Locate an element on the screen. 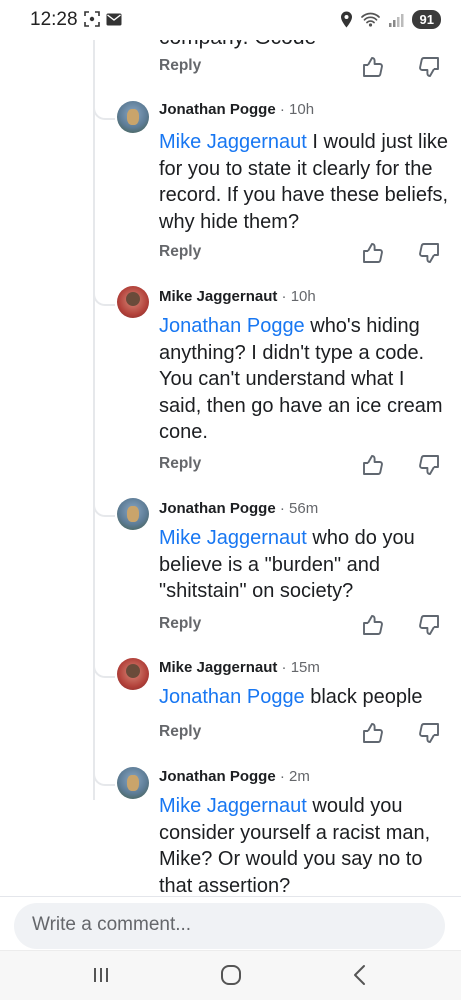 The width and height of the screenshot is (461, 1000). comment-time: · 56m is located at coordinates (299, 508).